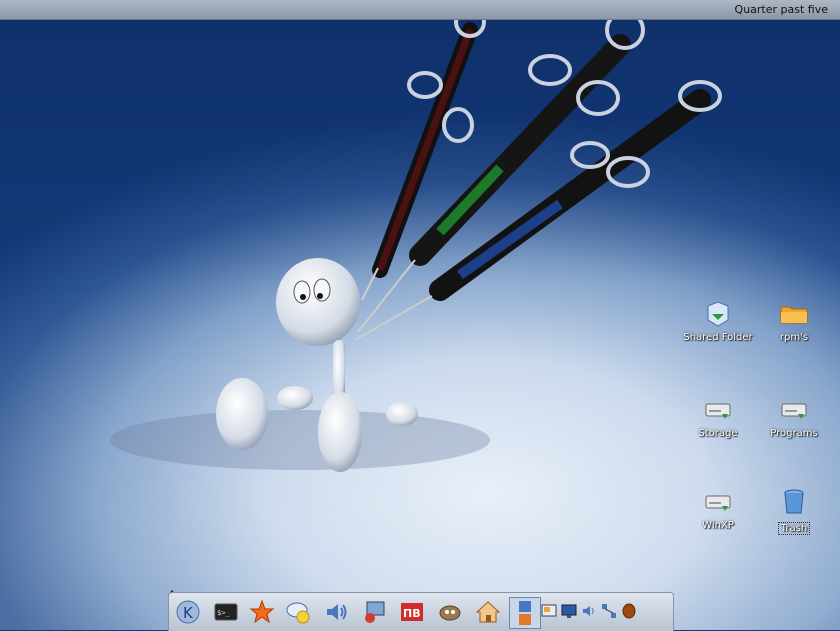 This screenshot has width=840, height=631. I want to click on speaker-button, so click(589, 611).